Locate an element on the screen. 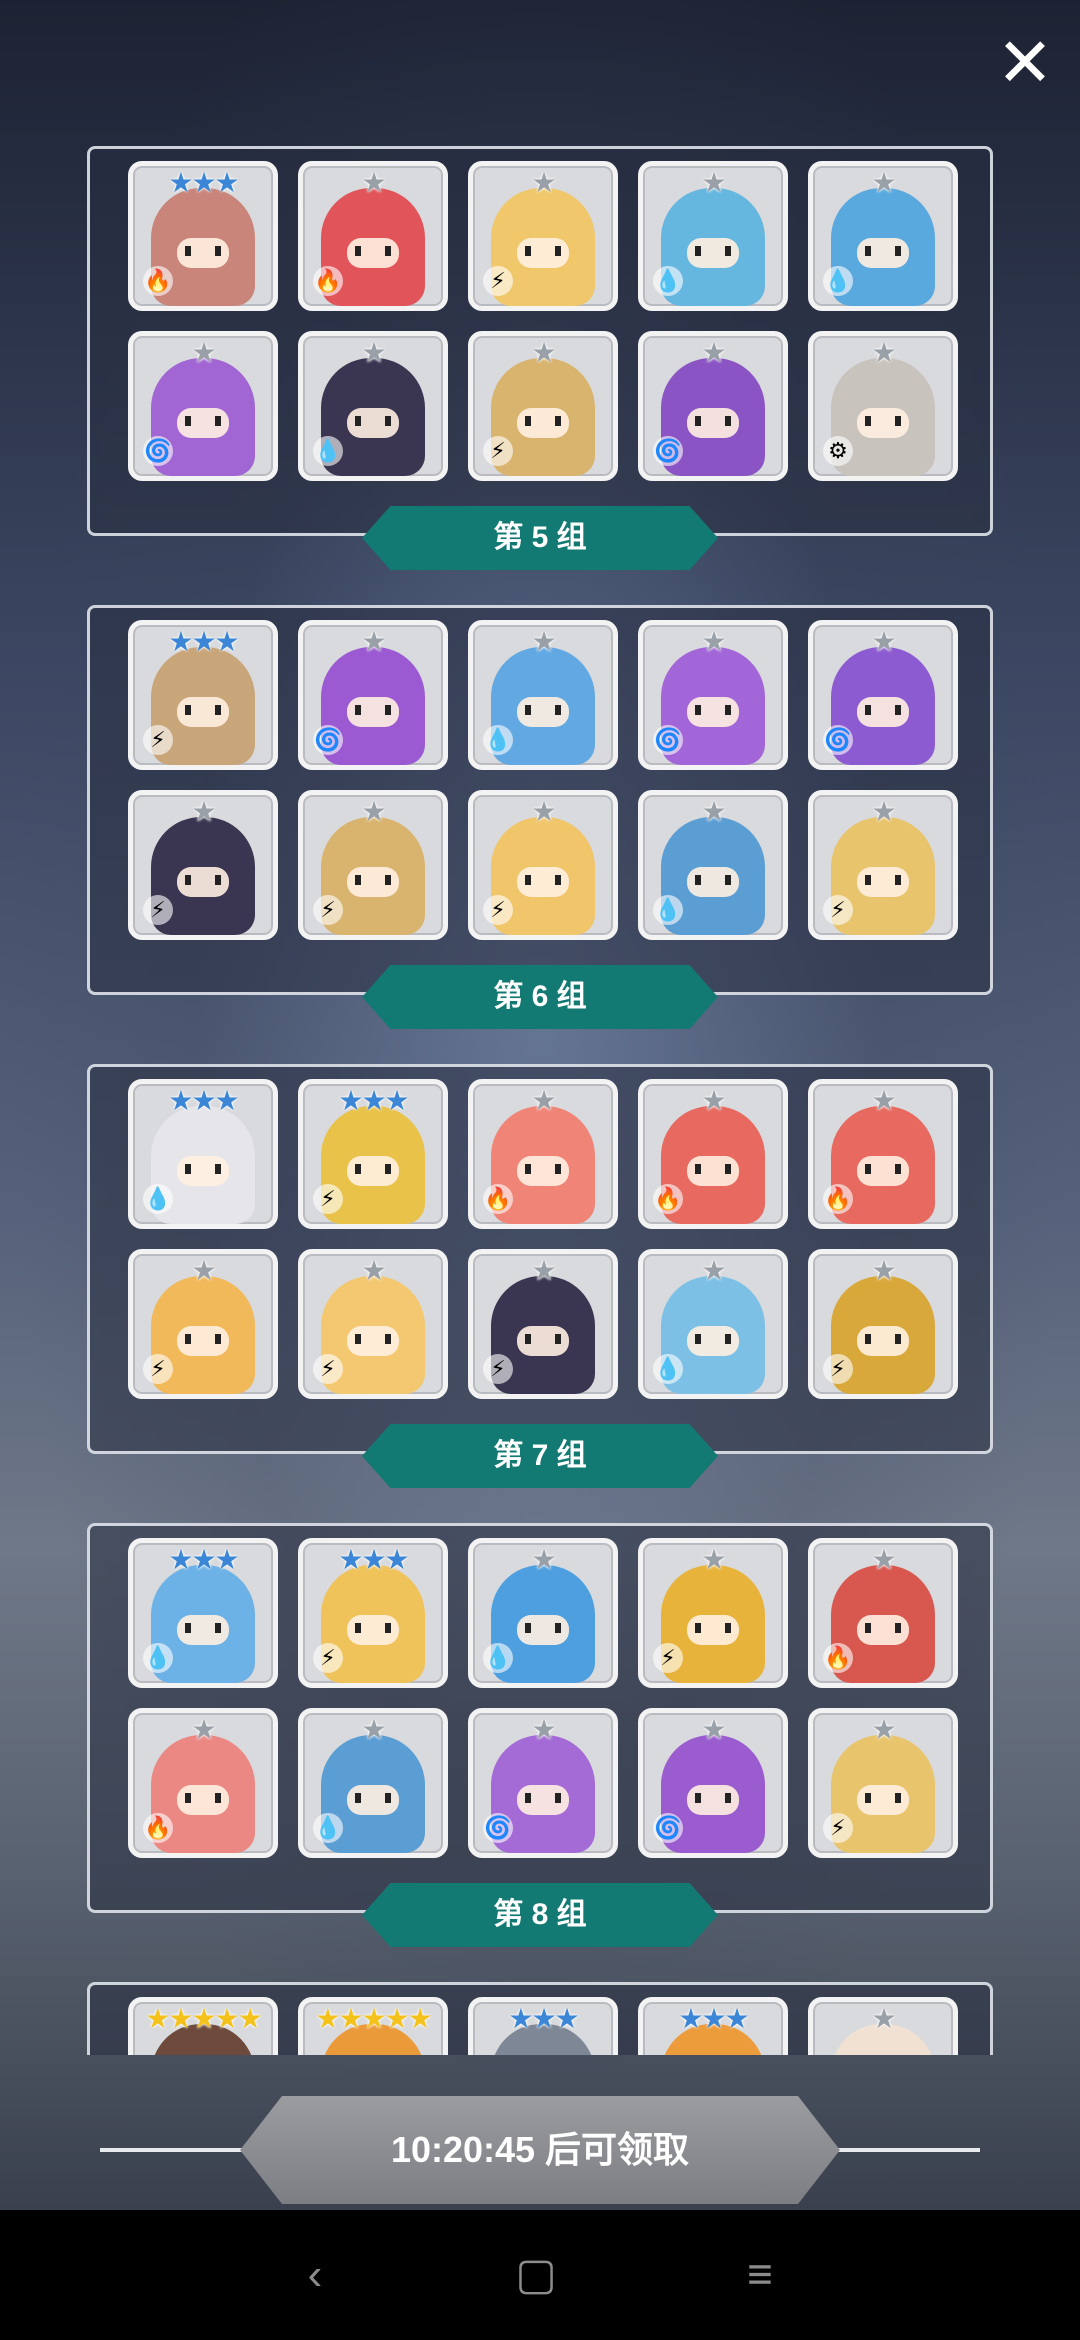 The height and width of the screenshot is (2340, 1080). reward-group: ★★★ 💧 ★★★ ⚡ ★ 💧 ★ ⚡ ★ 🔥 ★ 🔥 ★ 💧 ★ 🌀 ★ 🌀 ★ ⚡ is located at coordinates (540, 1718).